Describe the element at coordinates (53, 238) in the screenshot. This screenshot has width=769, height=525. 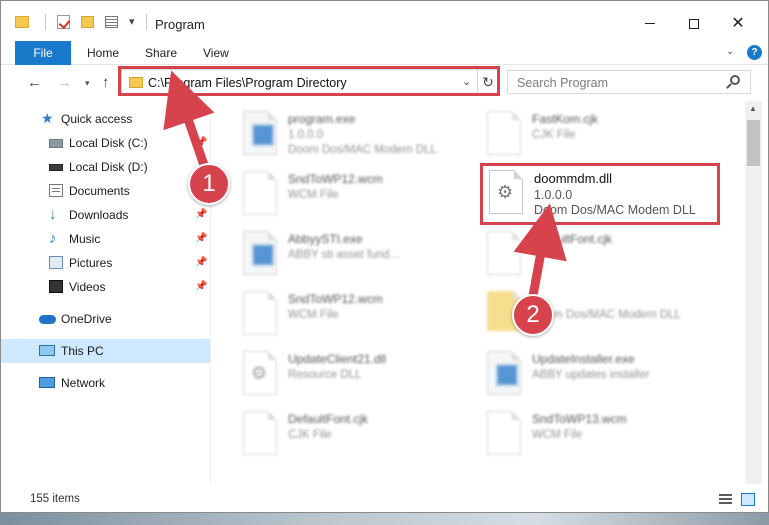
I see `music-icon: ♪` at that location.